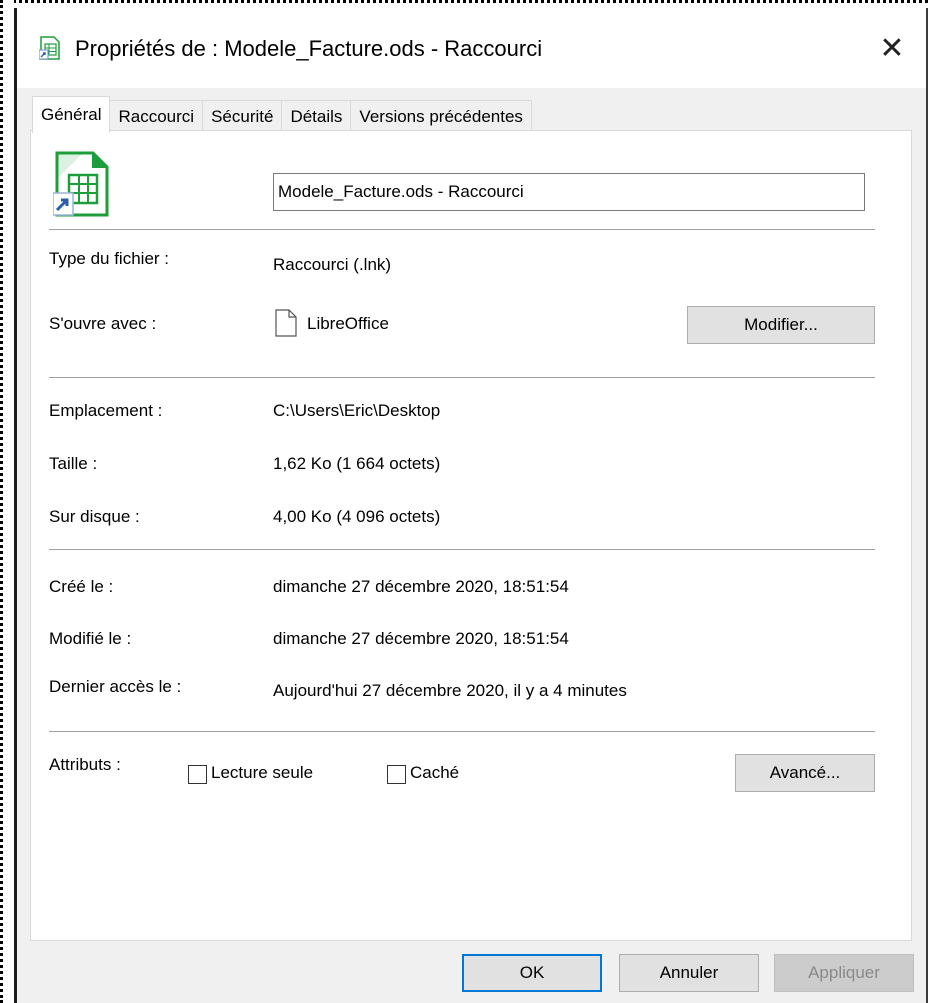 Image resolution: width=928 pixels, height=1003 pixels. What do you see at coordinates (357, 410) in the screenshot?
I see `location-value: C:\Users\Eric\Desktop` at bounding box center [357, 410].